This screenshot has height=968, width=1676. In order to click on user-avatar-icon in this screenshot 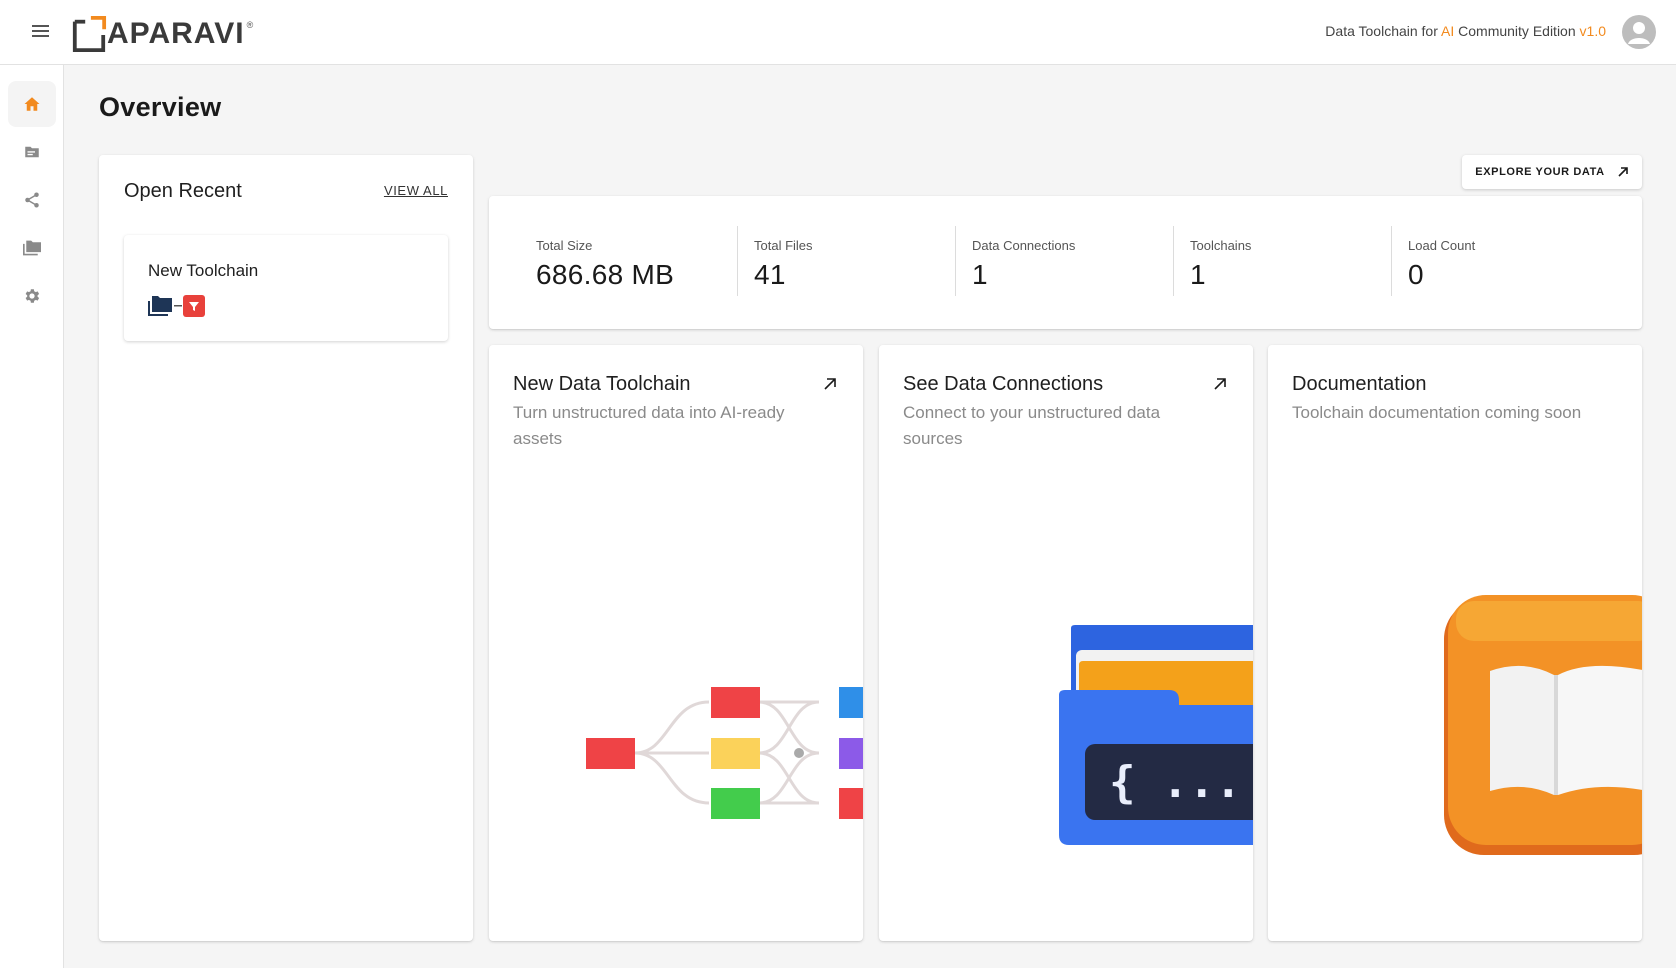, I will do `click(1639, 32)`.